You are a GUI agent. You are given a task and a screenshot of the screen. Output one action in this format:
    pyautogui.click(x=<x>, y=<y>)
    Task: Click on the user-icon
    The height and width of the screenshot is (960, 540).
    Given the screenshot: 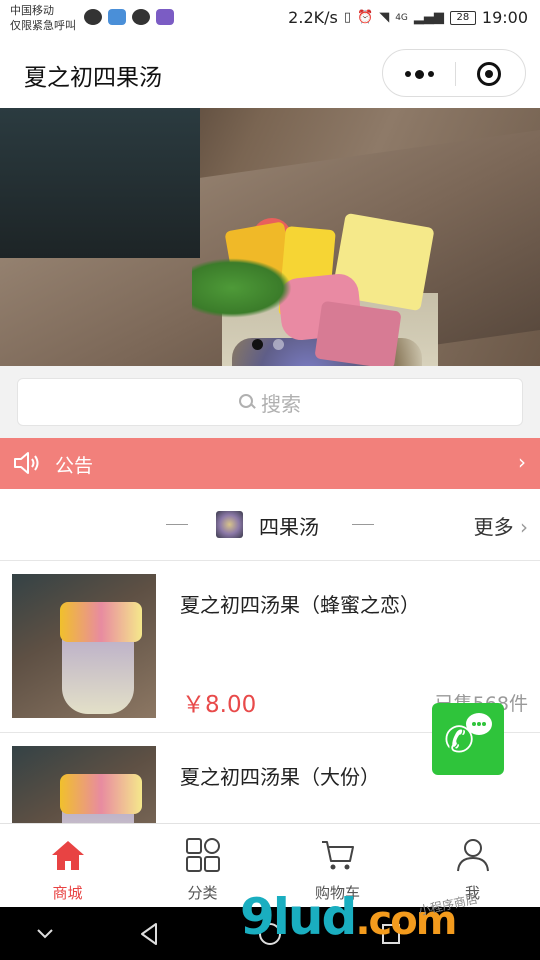 What is the action you would take?
    pyautogui.click(x=472, y=855)
    